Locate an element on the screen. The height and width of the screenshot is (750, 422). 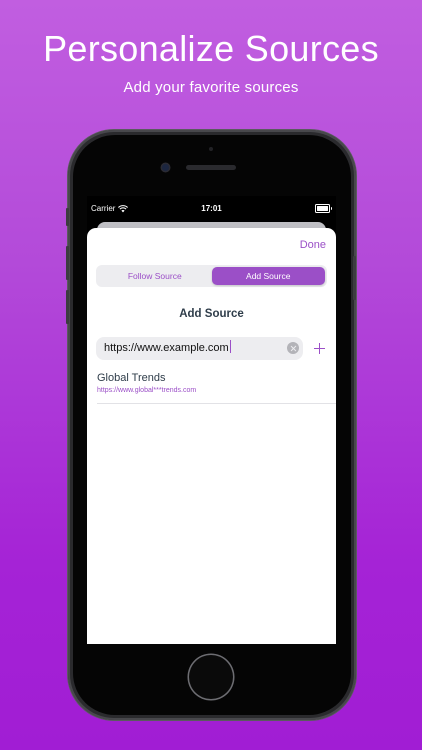
side-button-volume-up is located at coordinates (67, 263).